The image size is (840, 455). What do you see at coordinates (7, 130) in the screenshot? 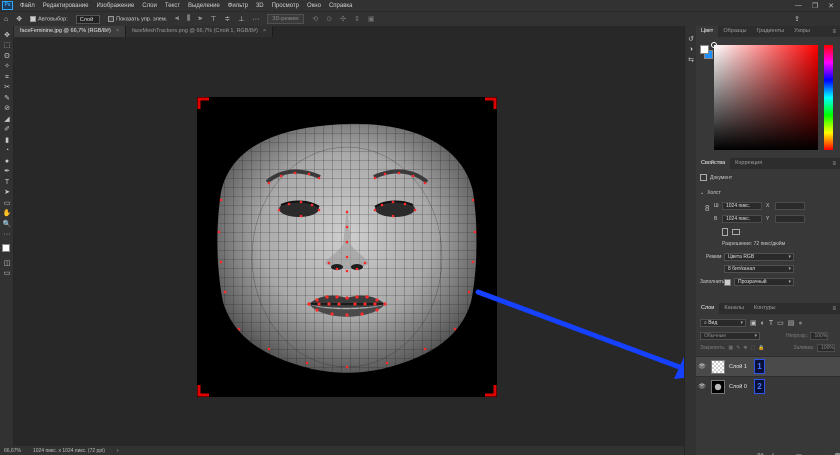
I see `clone-stamp-icon: ✐` at bounding box center [7, 130].